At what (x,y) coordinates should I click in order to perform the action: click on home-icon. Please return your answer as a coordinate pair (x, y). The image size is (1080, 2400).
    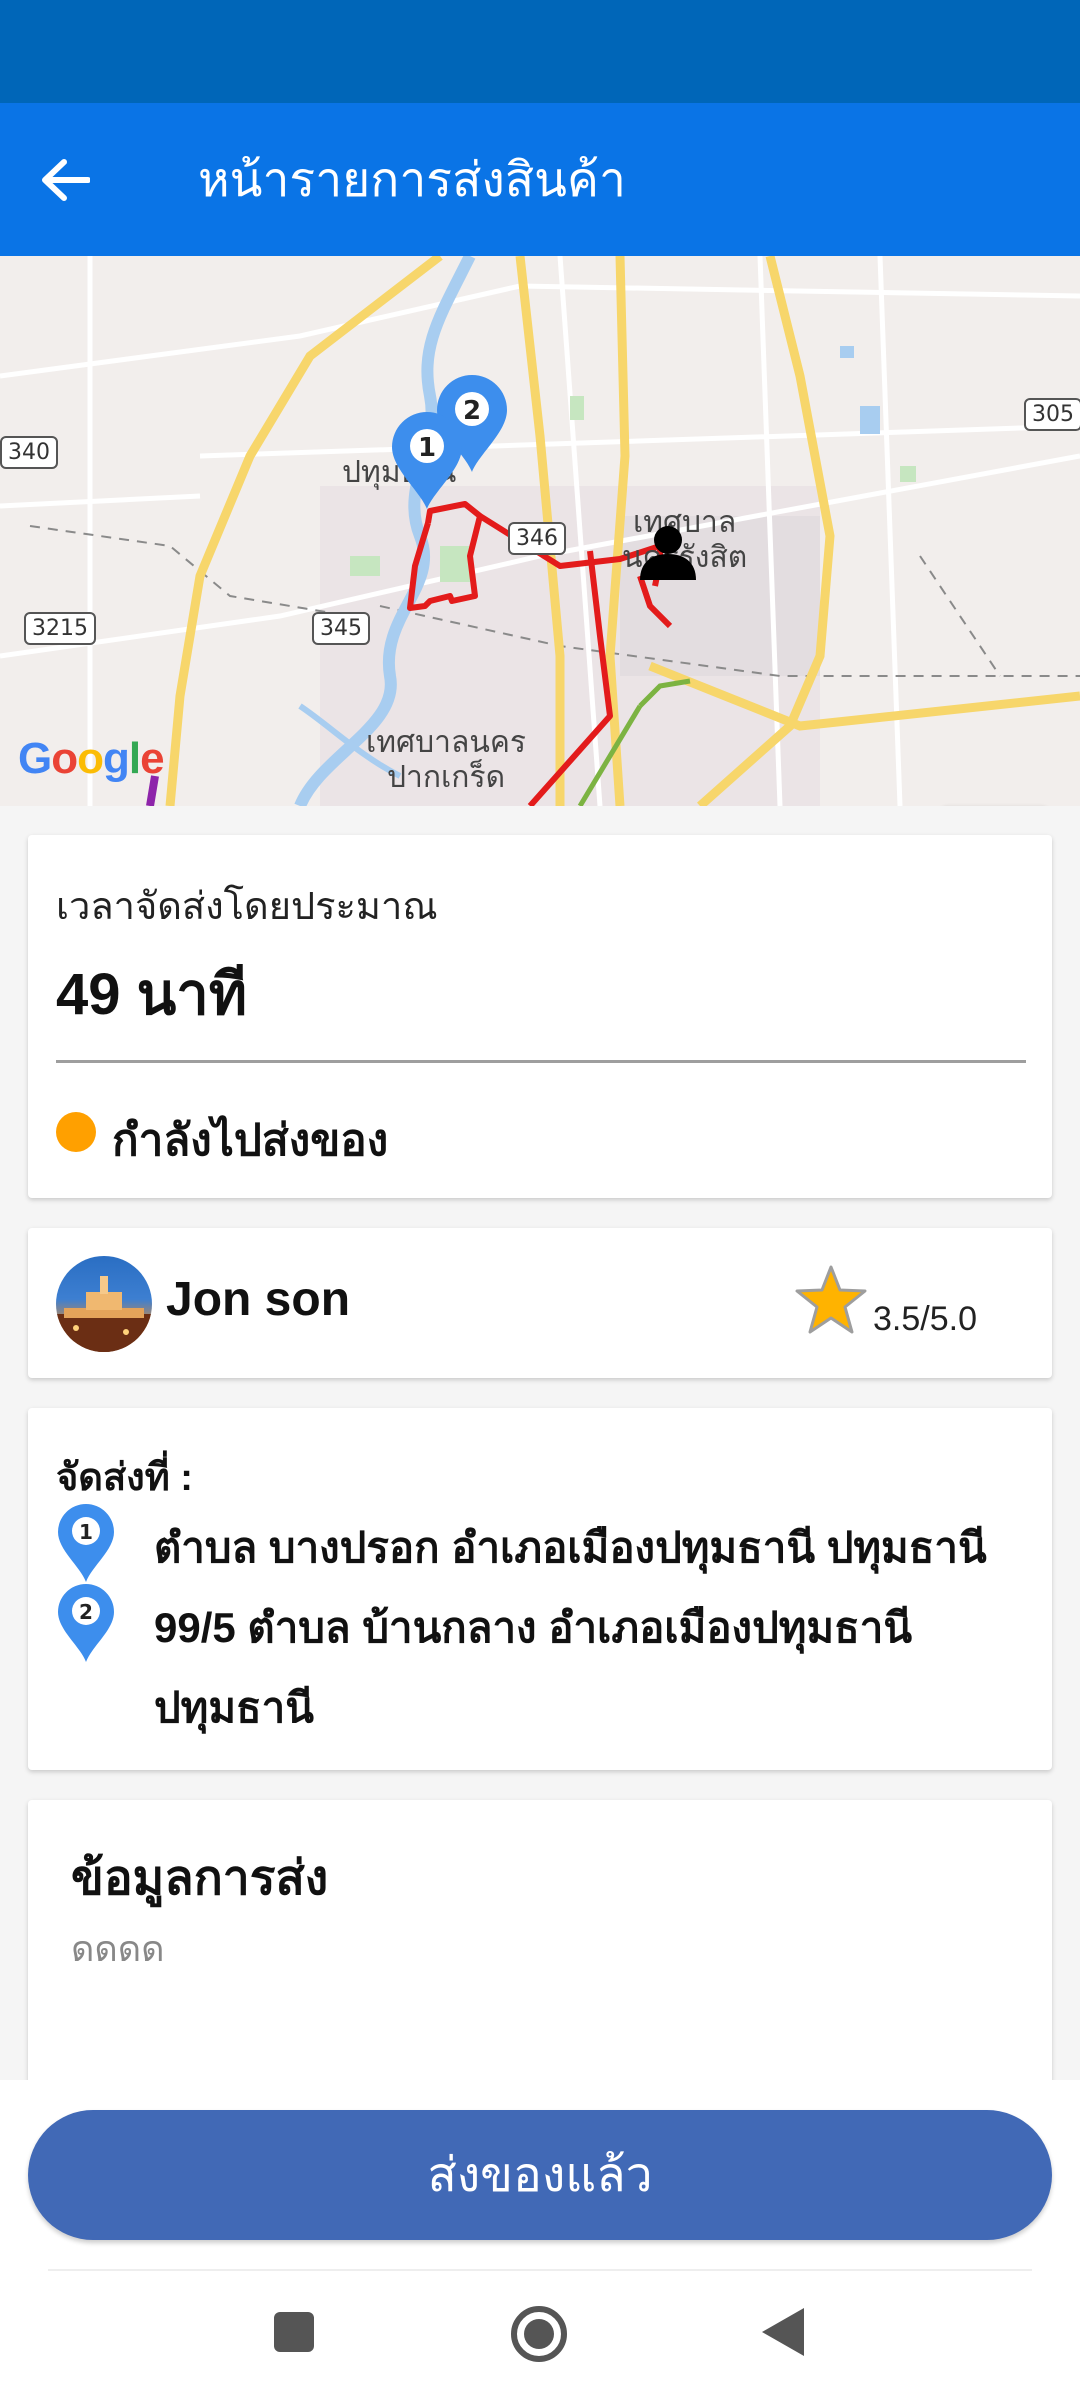
    Looking at the image, I should click on (539, 2334).